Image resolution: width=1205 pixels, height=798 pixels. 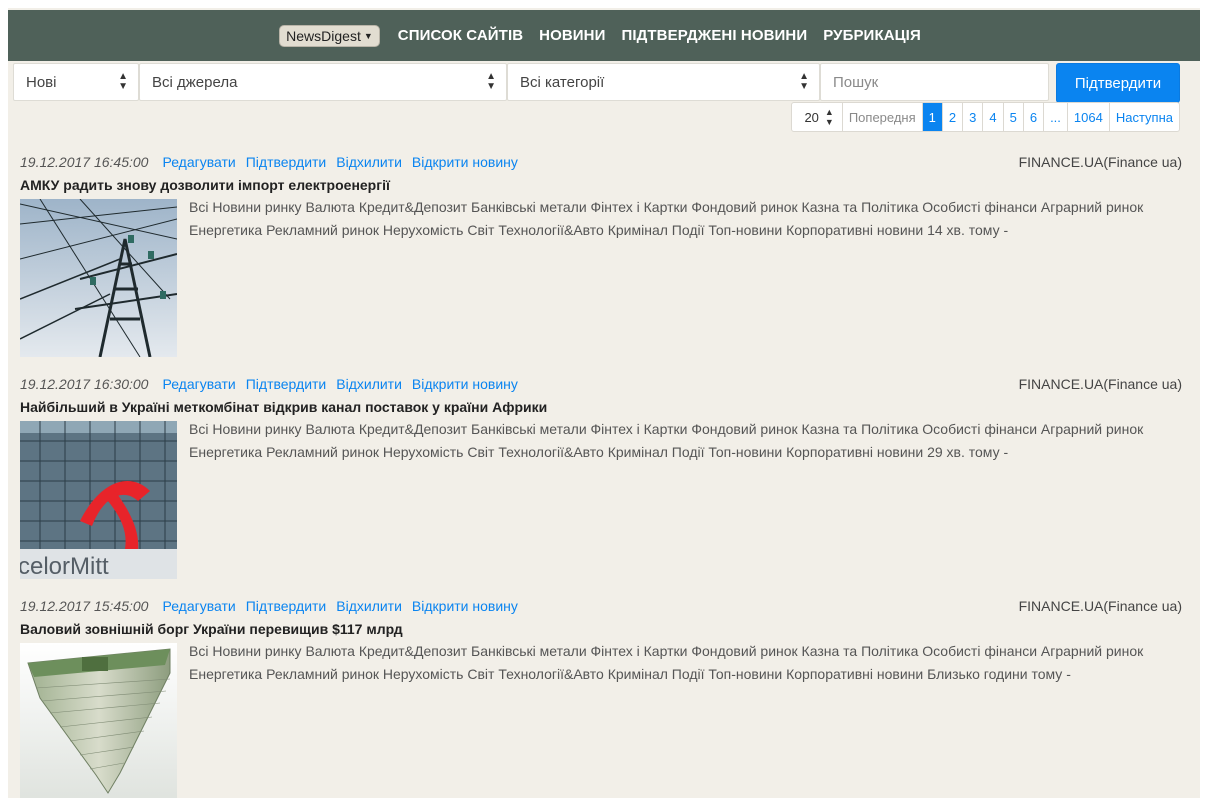 What do you see at coordinates (76, 82) in the screenshot?
I see `status-select: Нові ▲ ▼` at bounding box center [76, 82].